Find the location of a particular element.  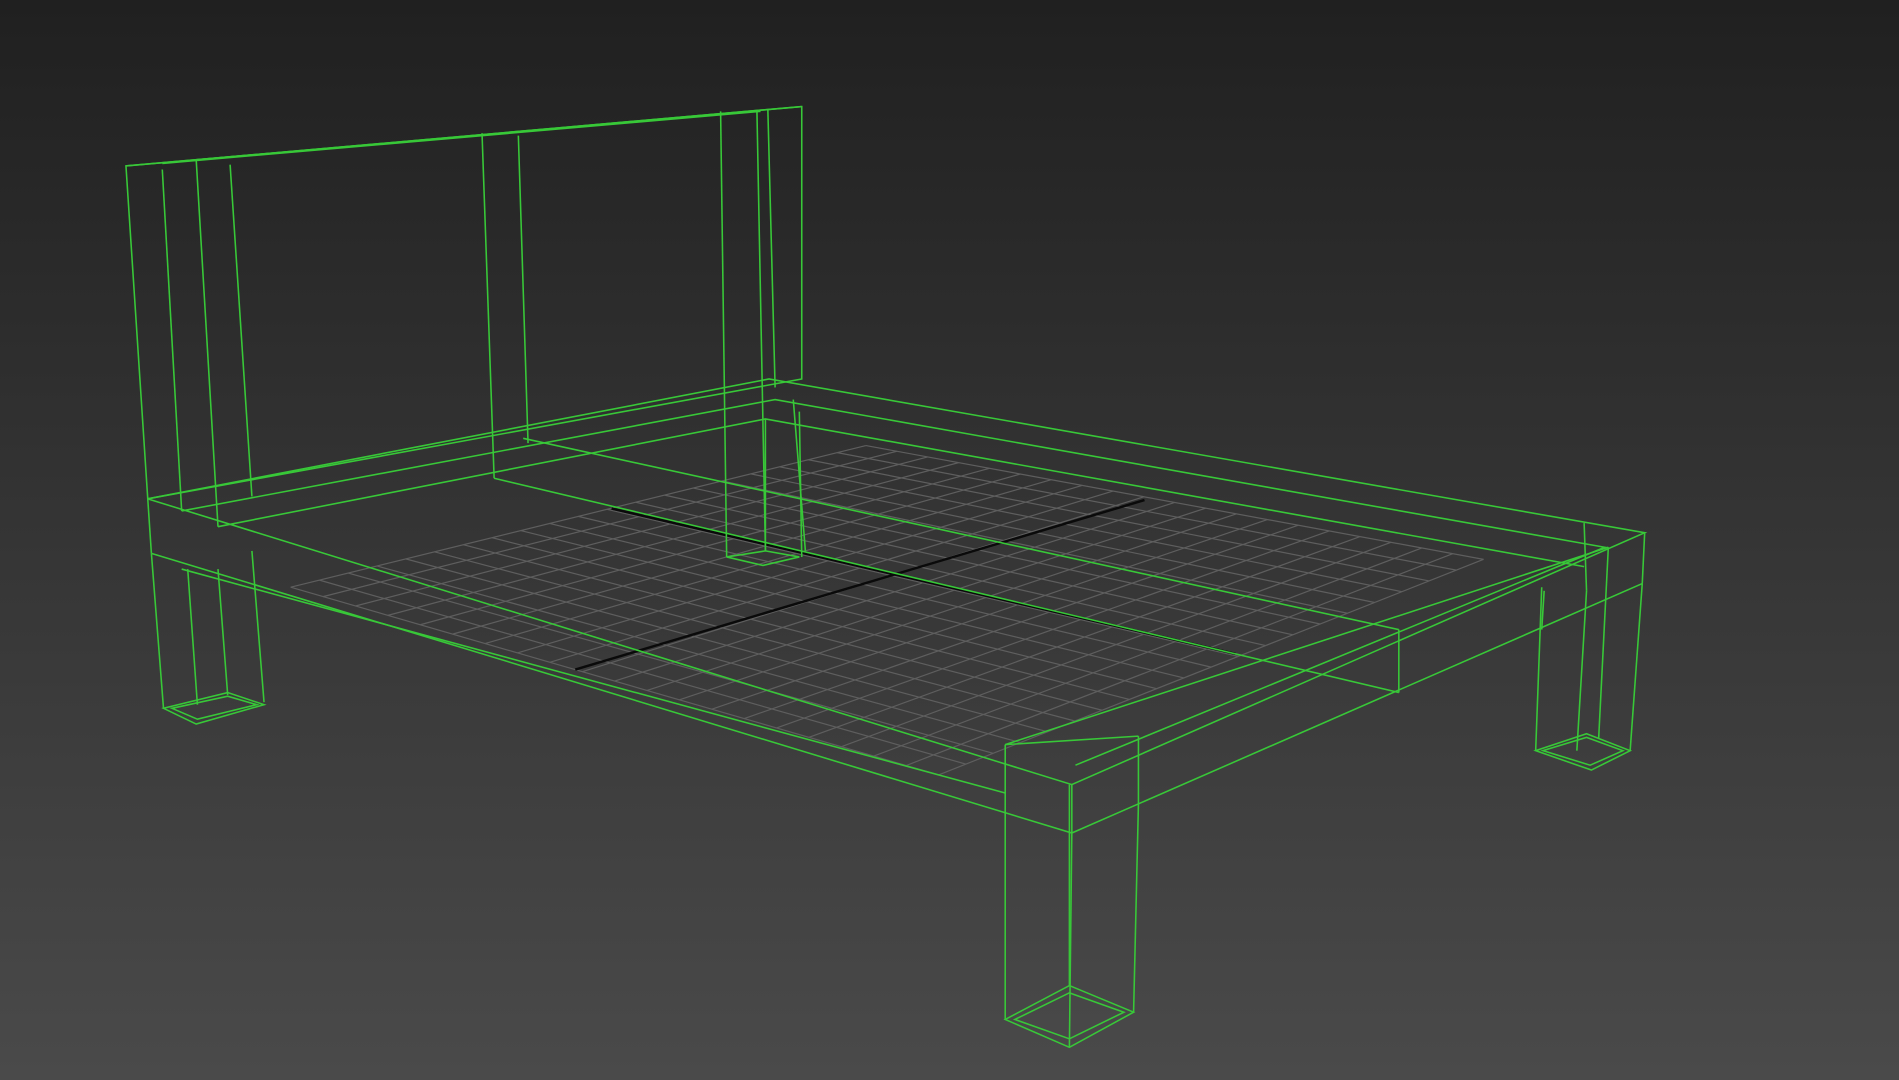

leg-back-right is located at coordinates (1588, 659).